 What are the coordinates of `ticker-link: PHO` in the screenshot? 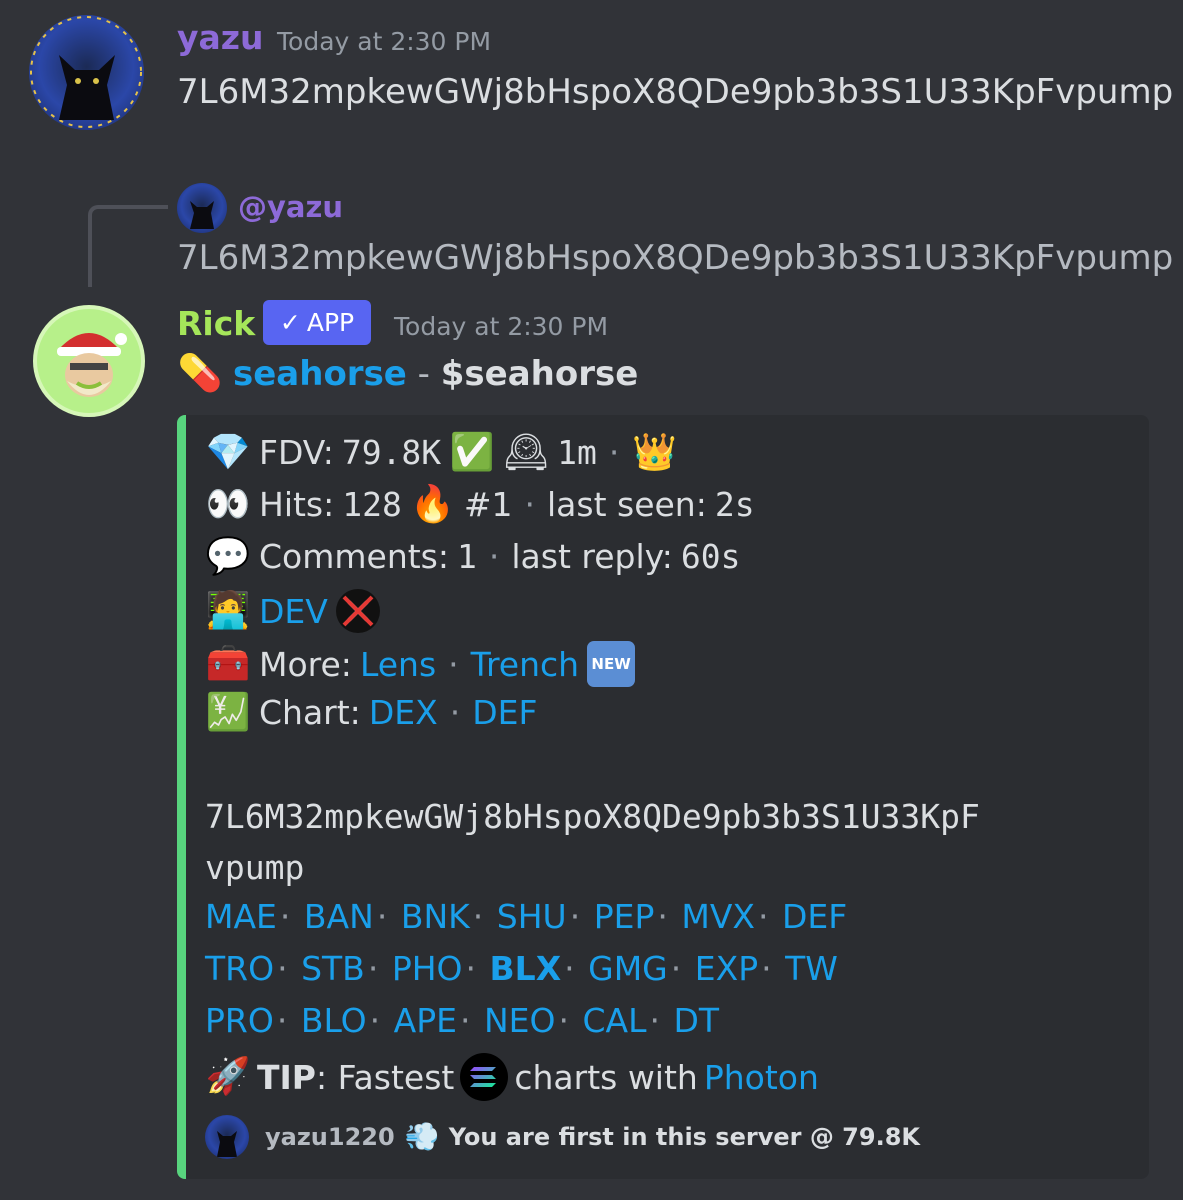 It's located at (427, 968).